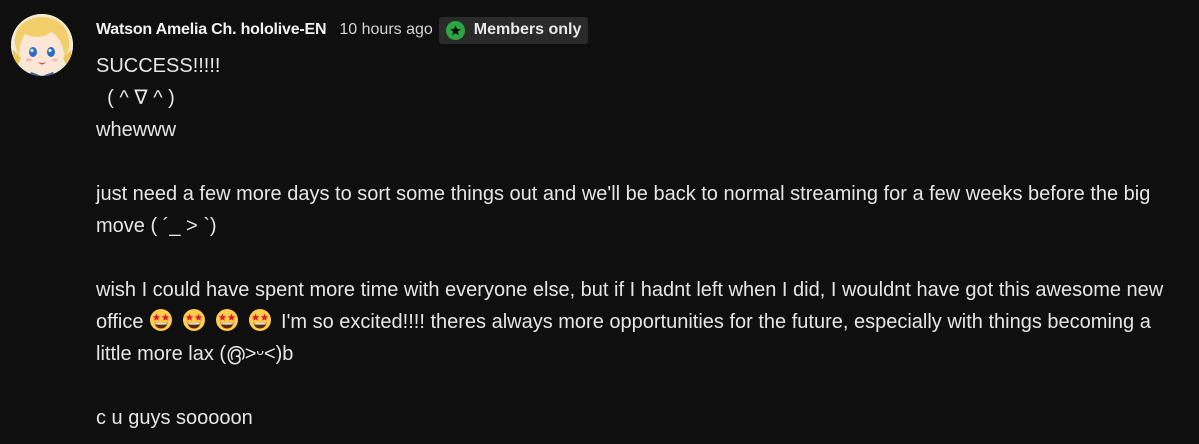  What do you see at coordinates (174, 418) in the screenshot?
I see `comment-line: c u guys sooooon` at bounding box center [174, 418].